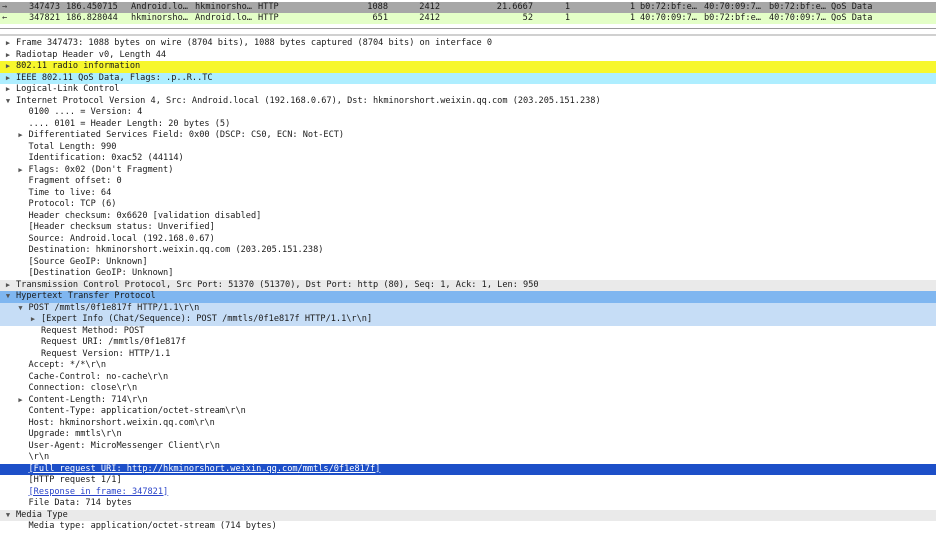 Image resolution: width=936 pixels, height=533 pixels. Describe the element at coordinates (268, 7) in the screenshot. I see `packet-protocol: HTTP` at that location.